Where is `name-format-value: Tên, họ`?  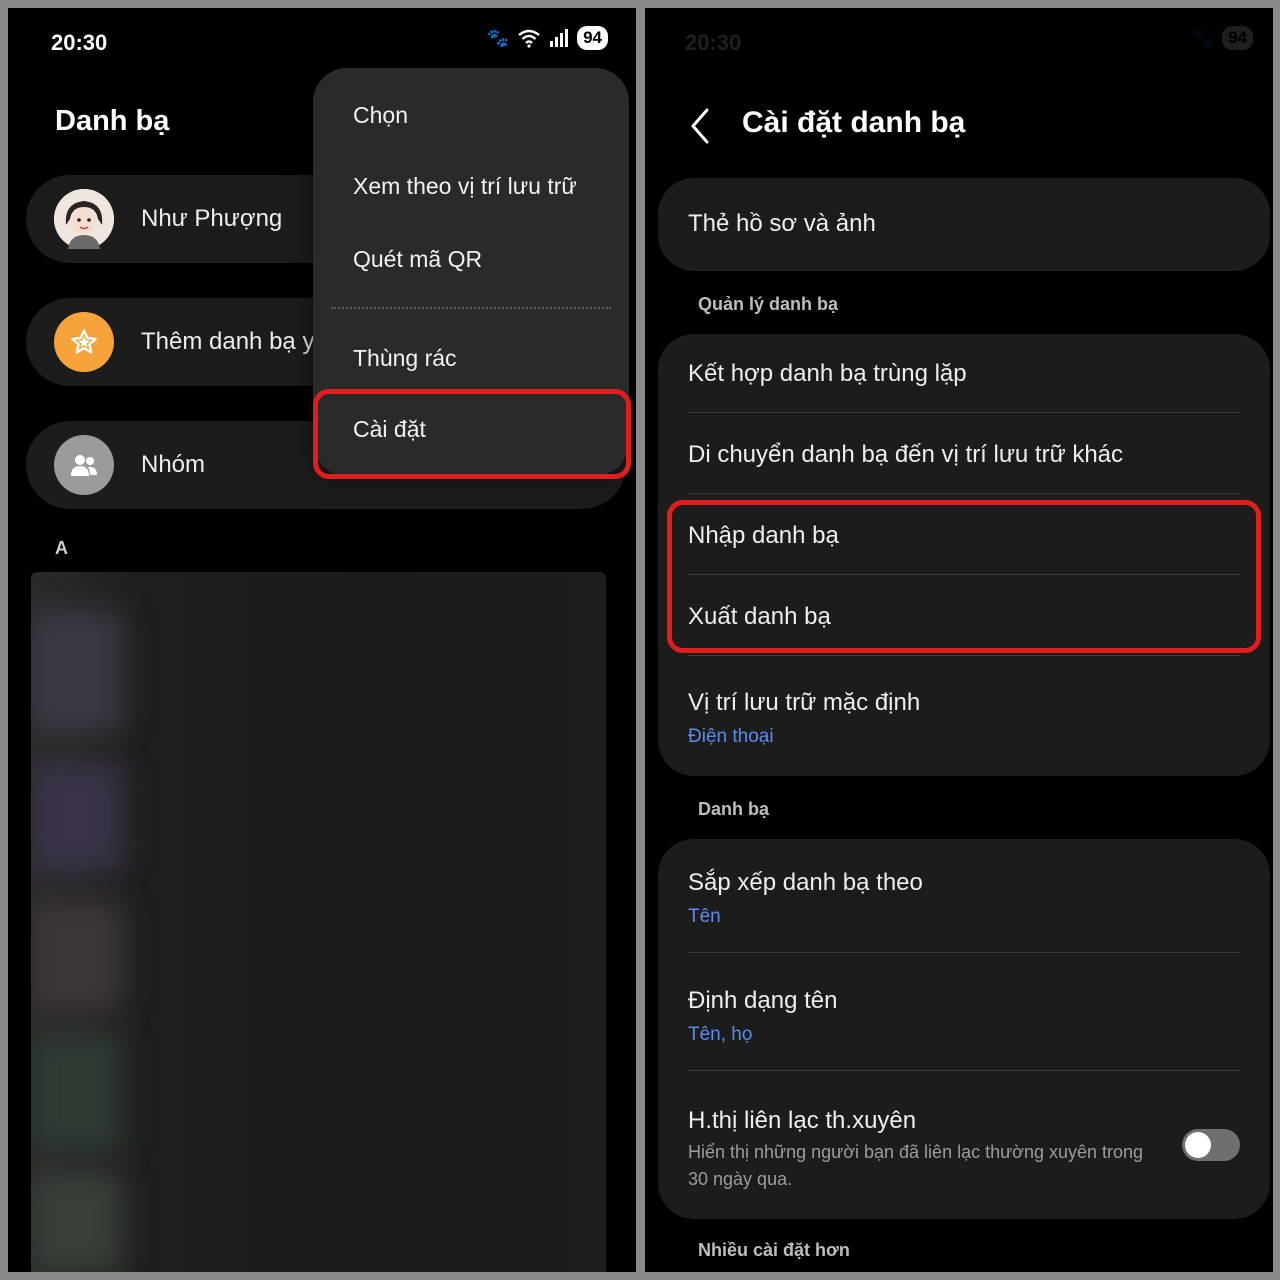 name-format-value: Tên, họ is located at coordinates (720, 1034).